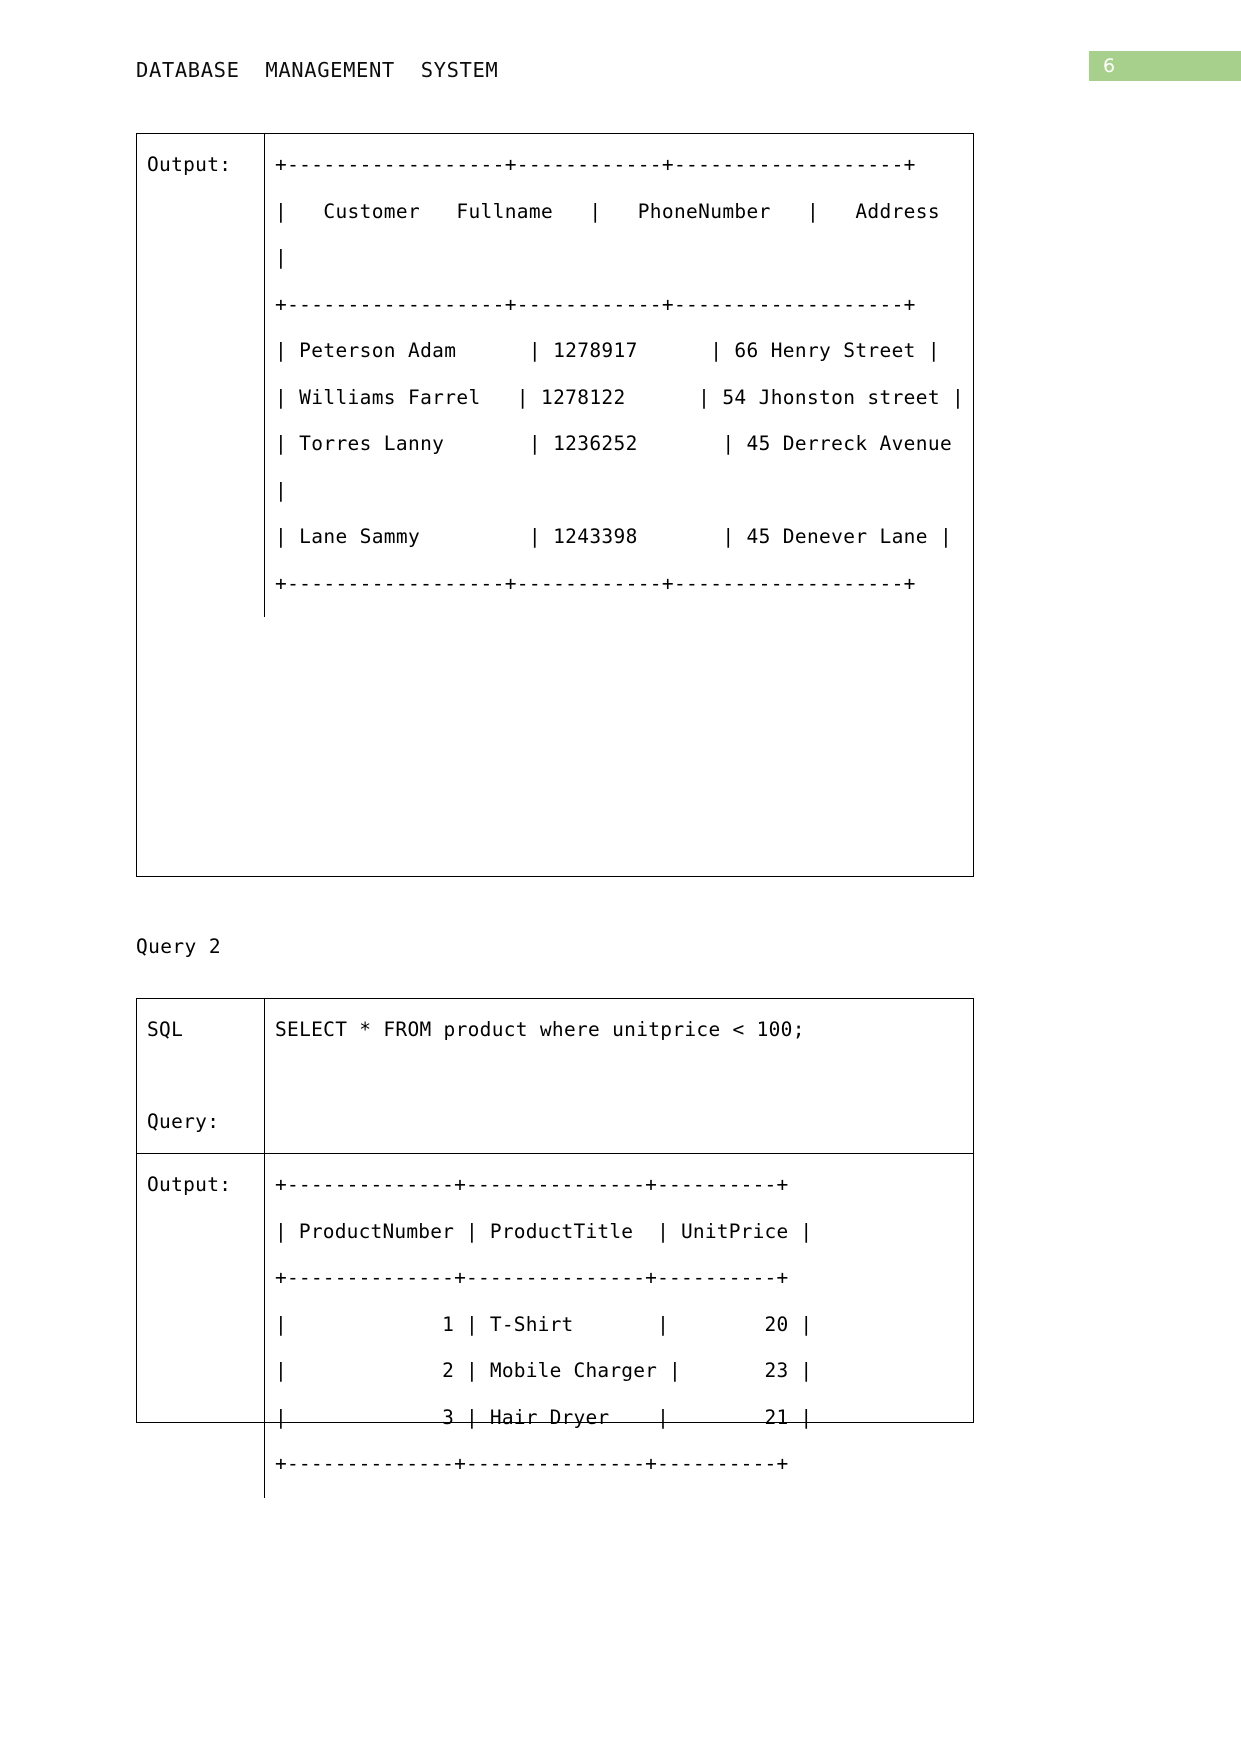  Describe the element at coordinates (183, 1075) in the screenshot. I see `sql-query-label: SQL Query:` at that location.